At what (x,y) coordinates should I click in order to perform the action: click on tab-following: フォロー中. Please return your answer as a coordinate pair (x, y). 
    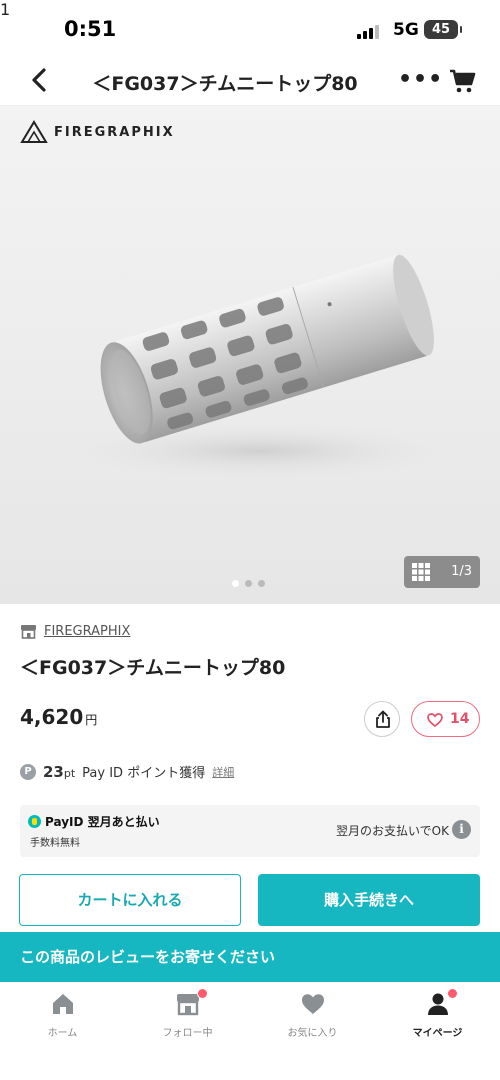
    Looking at the image, I should click on (187, 1013).